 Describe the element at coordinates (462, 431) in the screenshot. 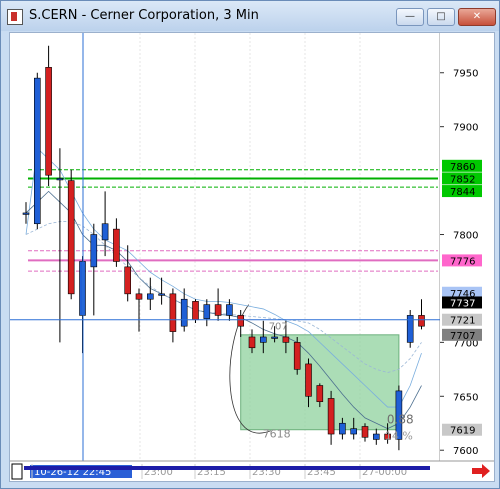

I see `price-tag-label: 7619` at that location.